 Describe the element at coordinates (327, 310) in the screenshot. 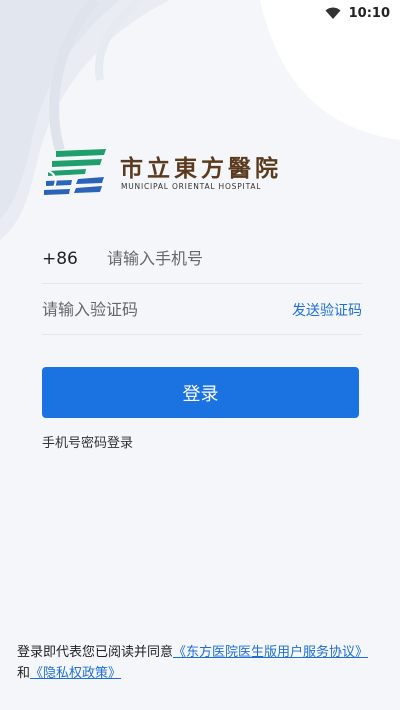

I see `send-code-button: 发送验证码` at that location.